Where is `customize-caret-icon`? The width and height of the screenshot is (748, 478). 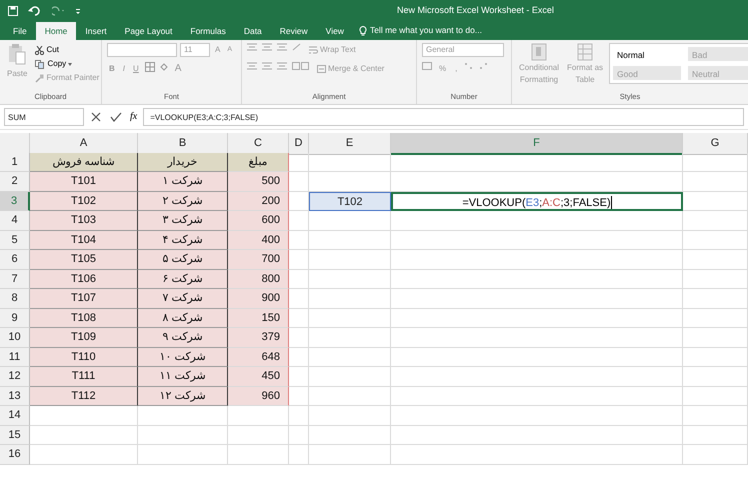 customize-caret-icon is located at coordinates (78, 11).